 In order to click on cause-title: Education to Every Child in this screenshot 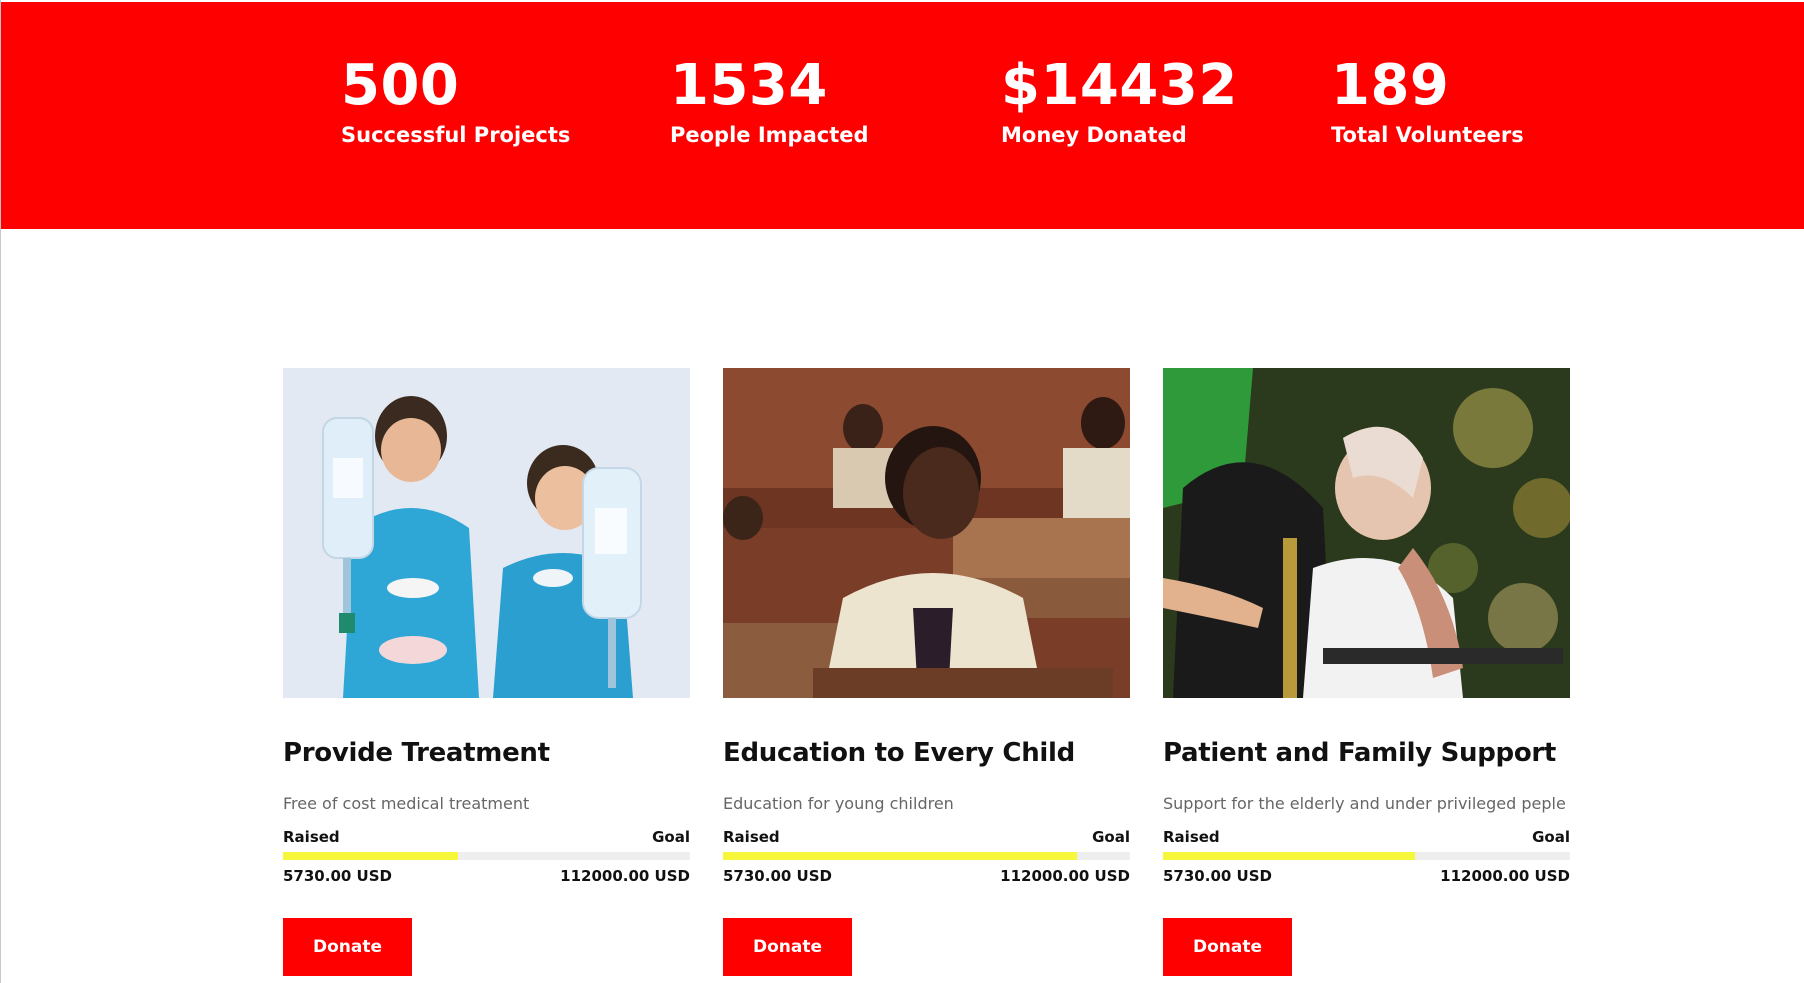, I will do `click(899, 753)`.